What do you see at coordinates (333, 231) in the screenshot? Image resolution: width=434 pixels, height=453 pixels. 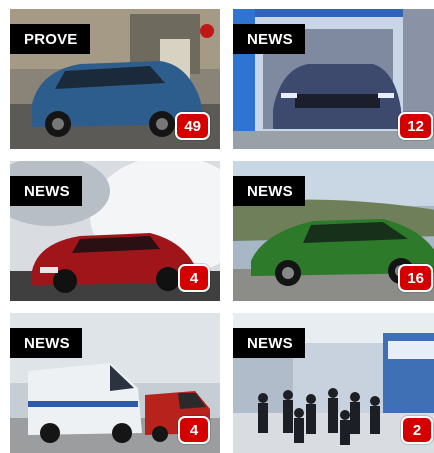 I see `article-card-4: NEWS 16` at bounding box center [333, 231].